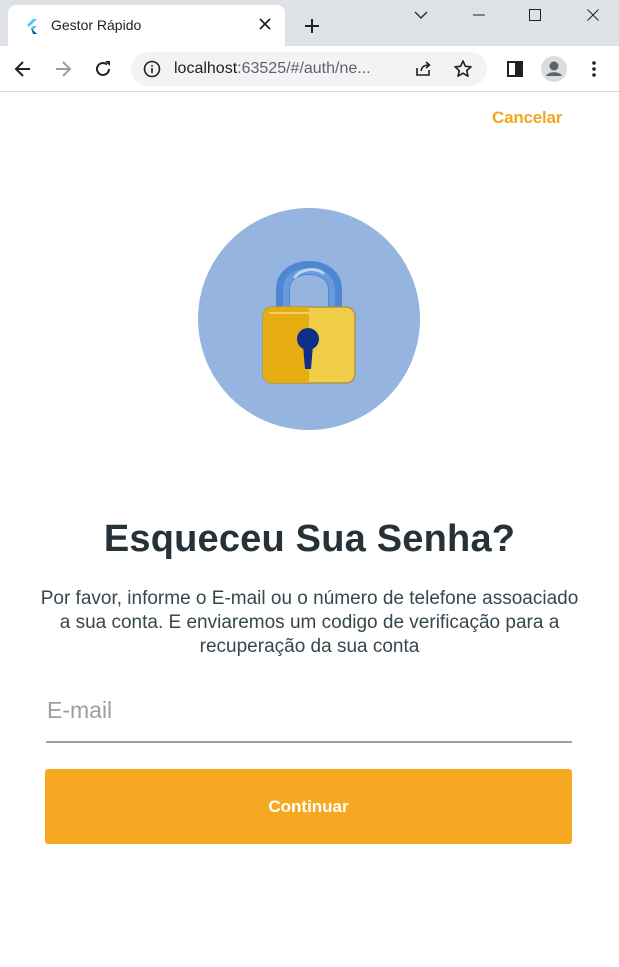  Describe the element at coordinates (309, 539) in the screenshot. I see `page-title: Esqueceu Sua Senha?` at that location.